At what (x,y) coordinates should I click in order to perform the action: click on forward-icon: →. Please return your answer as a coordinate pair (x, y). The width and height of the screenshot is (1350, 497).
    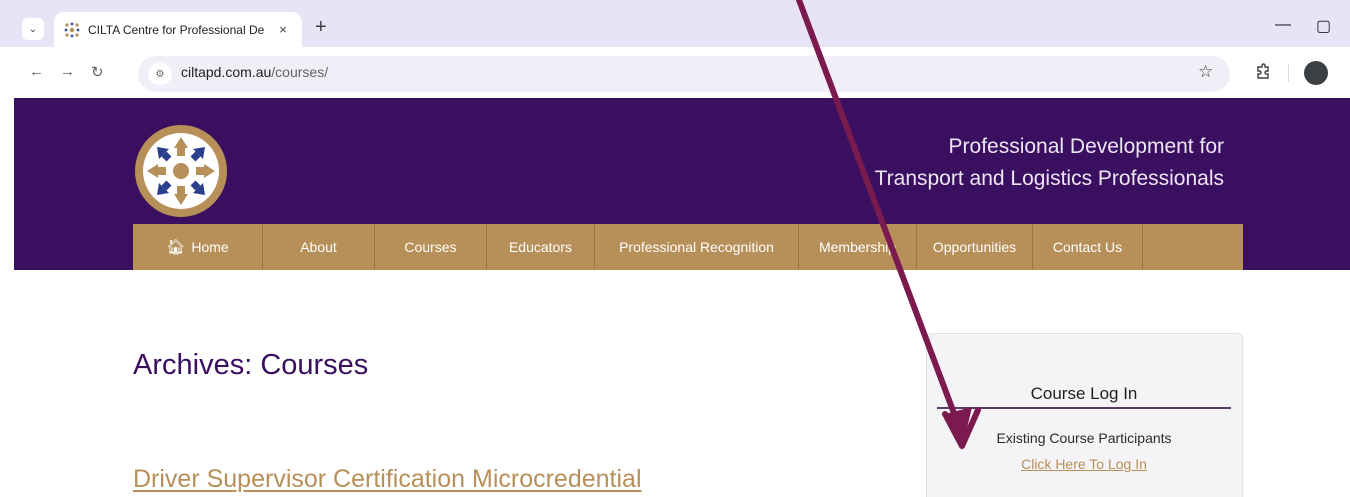
    Looking at the image, I should click on (67, 71).